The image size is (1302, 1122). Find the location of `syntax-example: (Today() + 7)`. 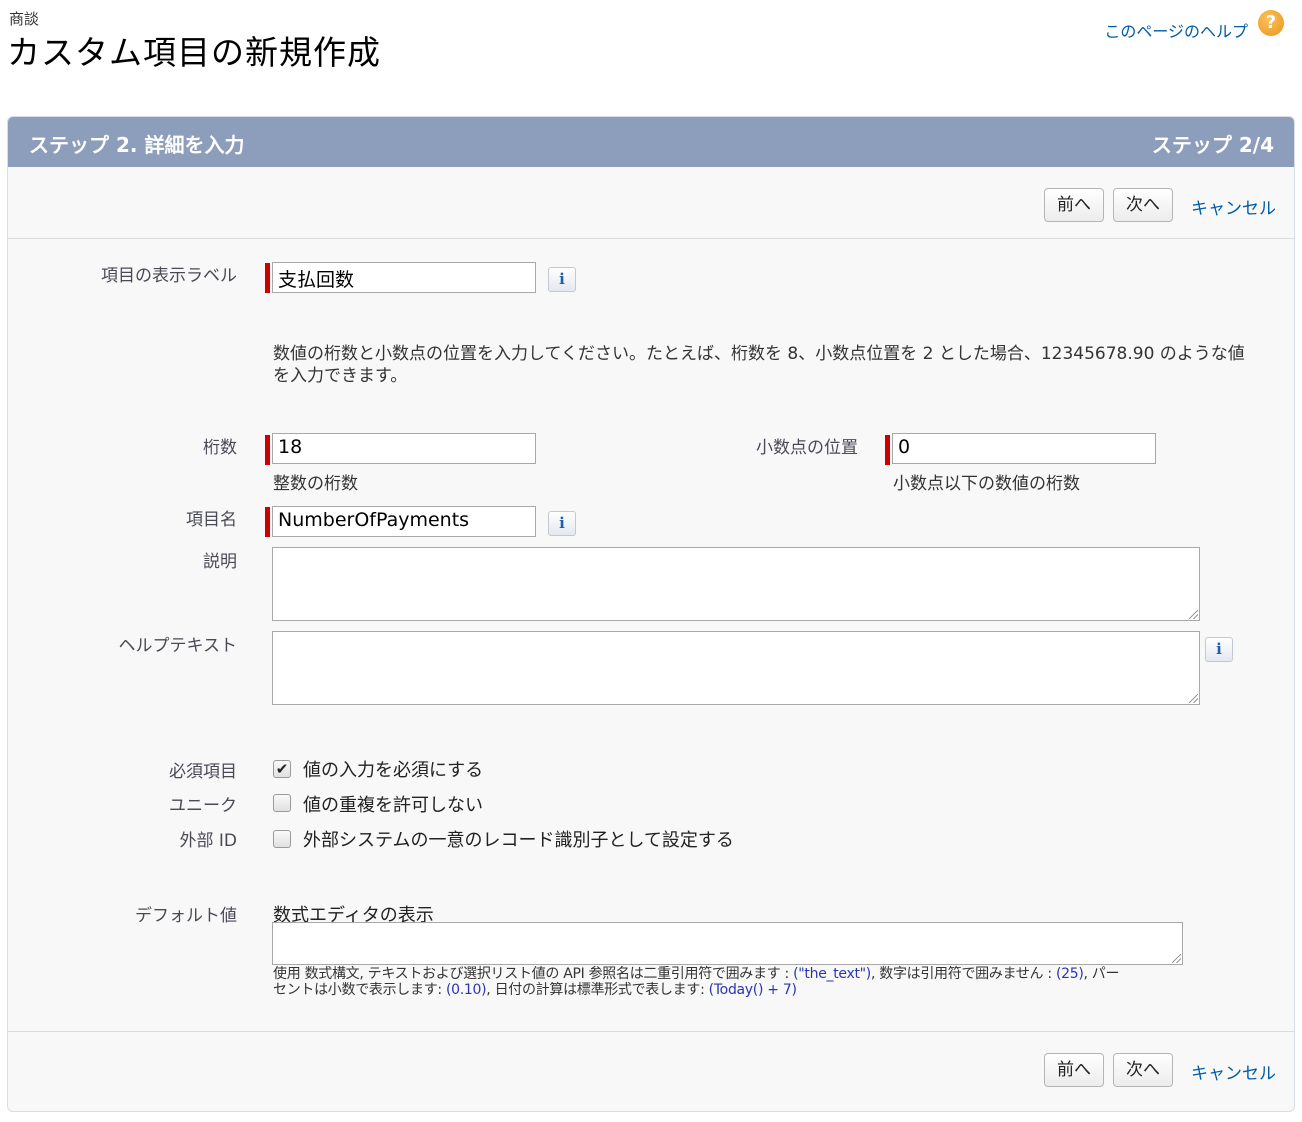

syntax-example: (Today() + 7) is located at coordinates (752, 990).